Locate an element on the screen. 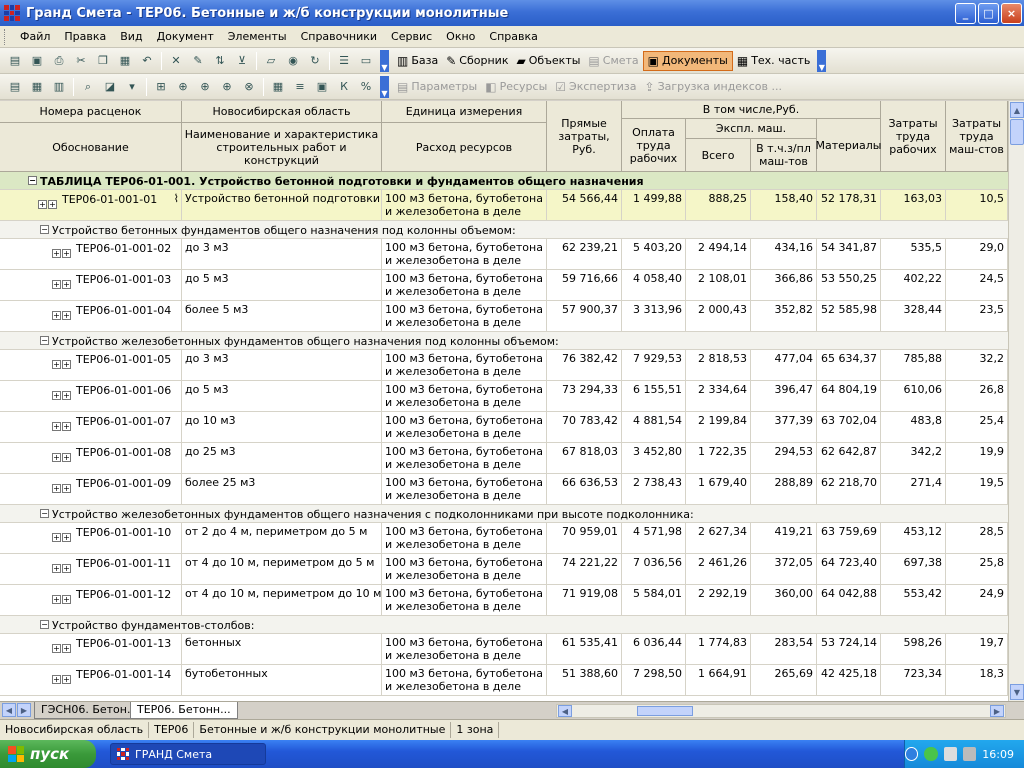 The height and width of the screenshot is (768, 1024). cell-direct: 57 900,37 is located at coordinates (584, 316).